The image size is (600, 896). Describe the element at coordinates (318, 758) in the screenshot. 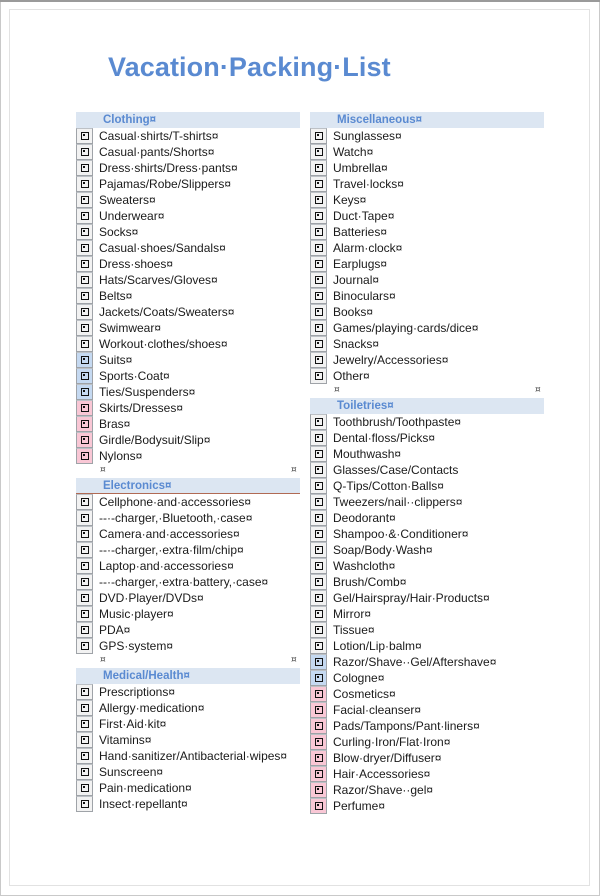

I see `checkbox-cell-blowdryer-diffuser` at that location.